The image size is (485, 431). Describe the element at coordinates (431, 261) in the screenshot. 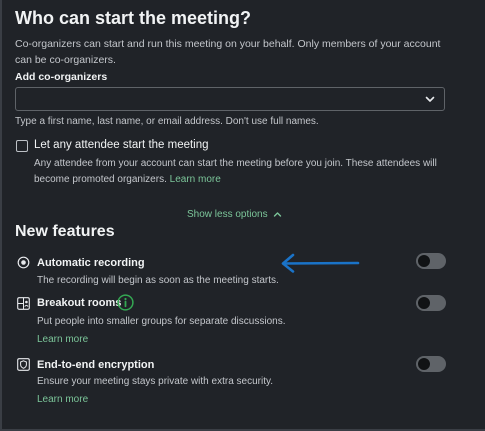

I see `automatic-recording-toggle` at that location.